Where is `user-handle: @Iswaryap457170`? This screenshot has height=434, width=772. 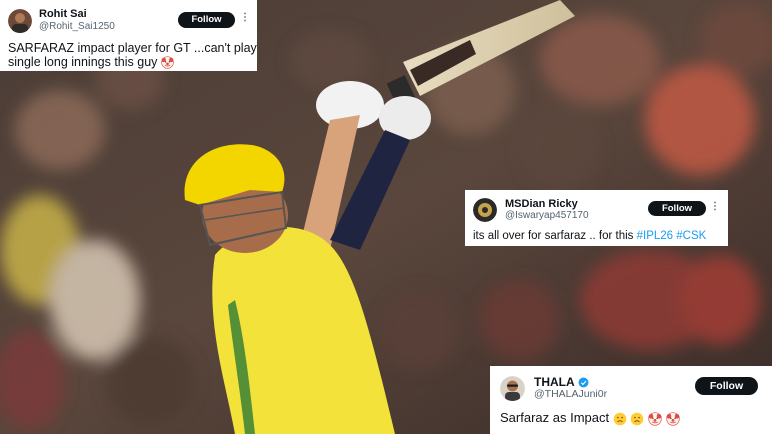
user-handle: @Iswaryap457170 is located at coordinates (547, 215).